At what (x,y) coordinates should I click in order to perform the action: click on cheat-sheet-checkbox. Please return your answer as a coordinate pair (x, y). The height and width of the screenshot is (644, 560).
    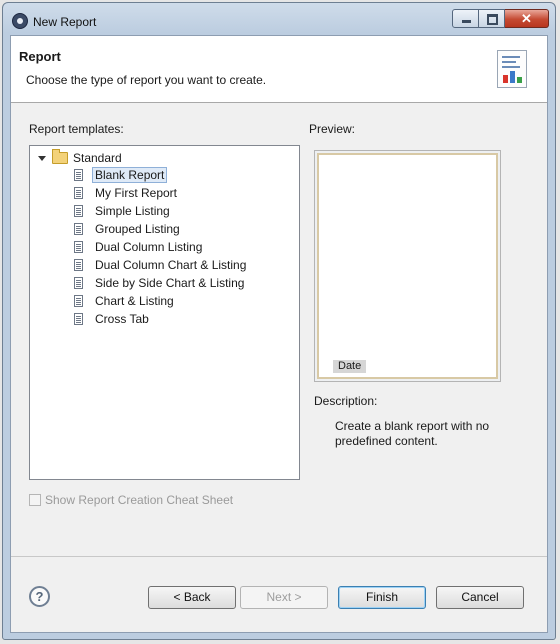
    Looking at the image, I should click on (35, 500).